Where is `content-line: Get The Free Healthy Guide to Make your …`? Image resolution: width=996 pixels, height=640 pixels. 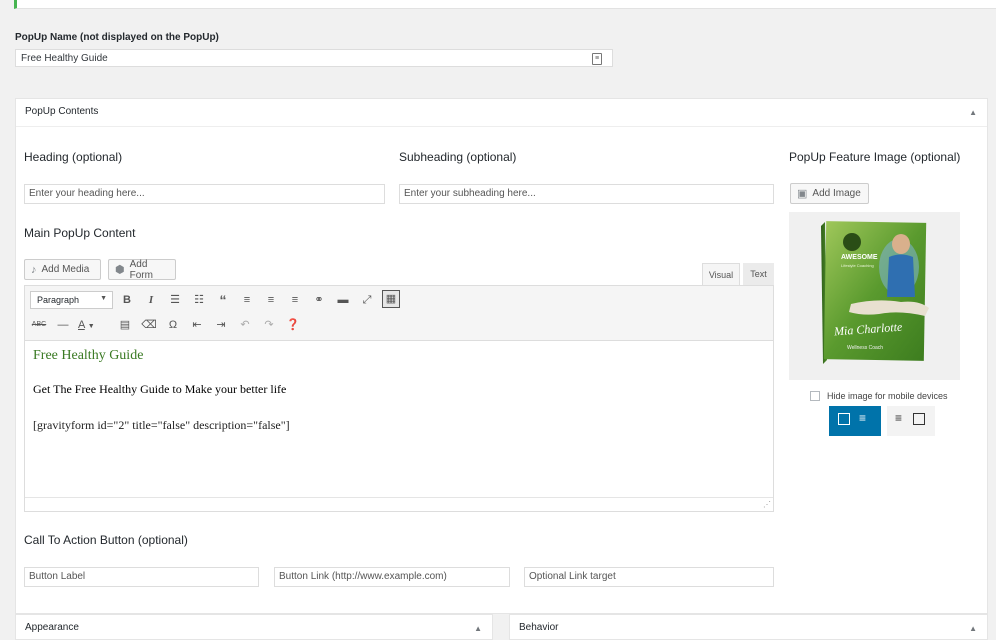 content-line: Get The Free Healthy Guide to Make your … is located at coordinates (160, 389).